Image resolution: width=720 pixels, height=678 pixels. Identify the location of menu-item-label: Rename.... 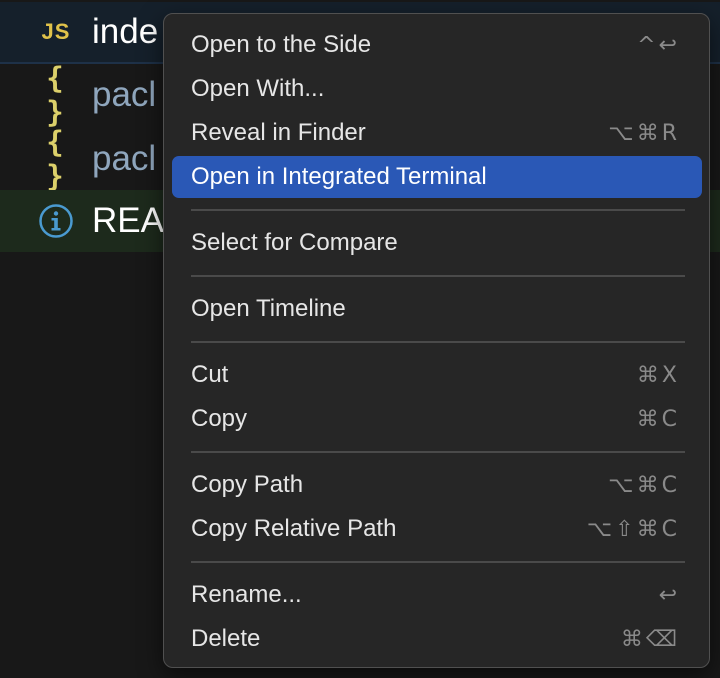
(246, 594).